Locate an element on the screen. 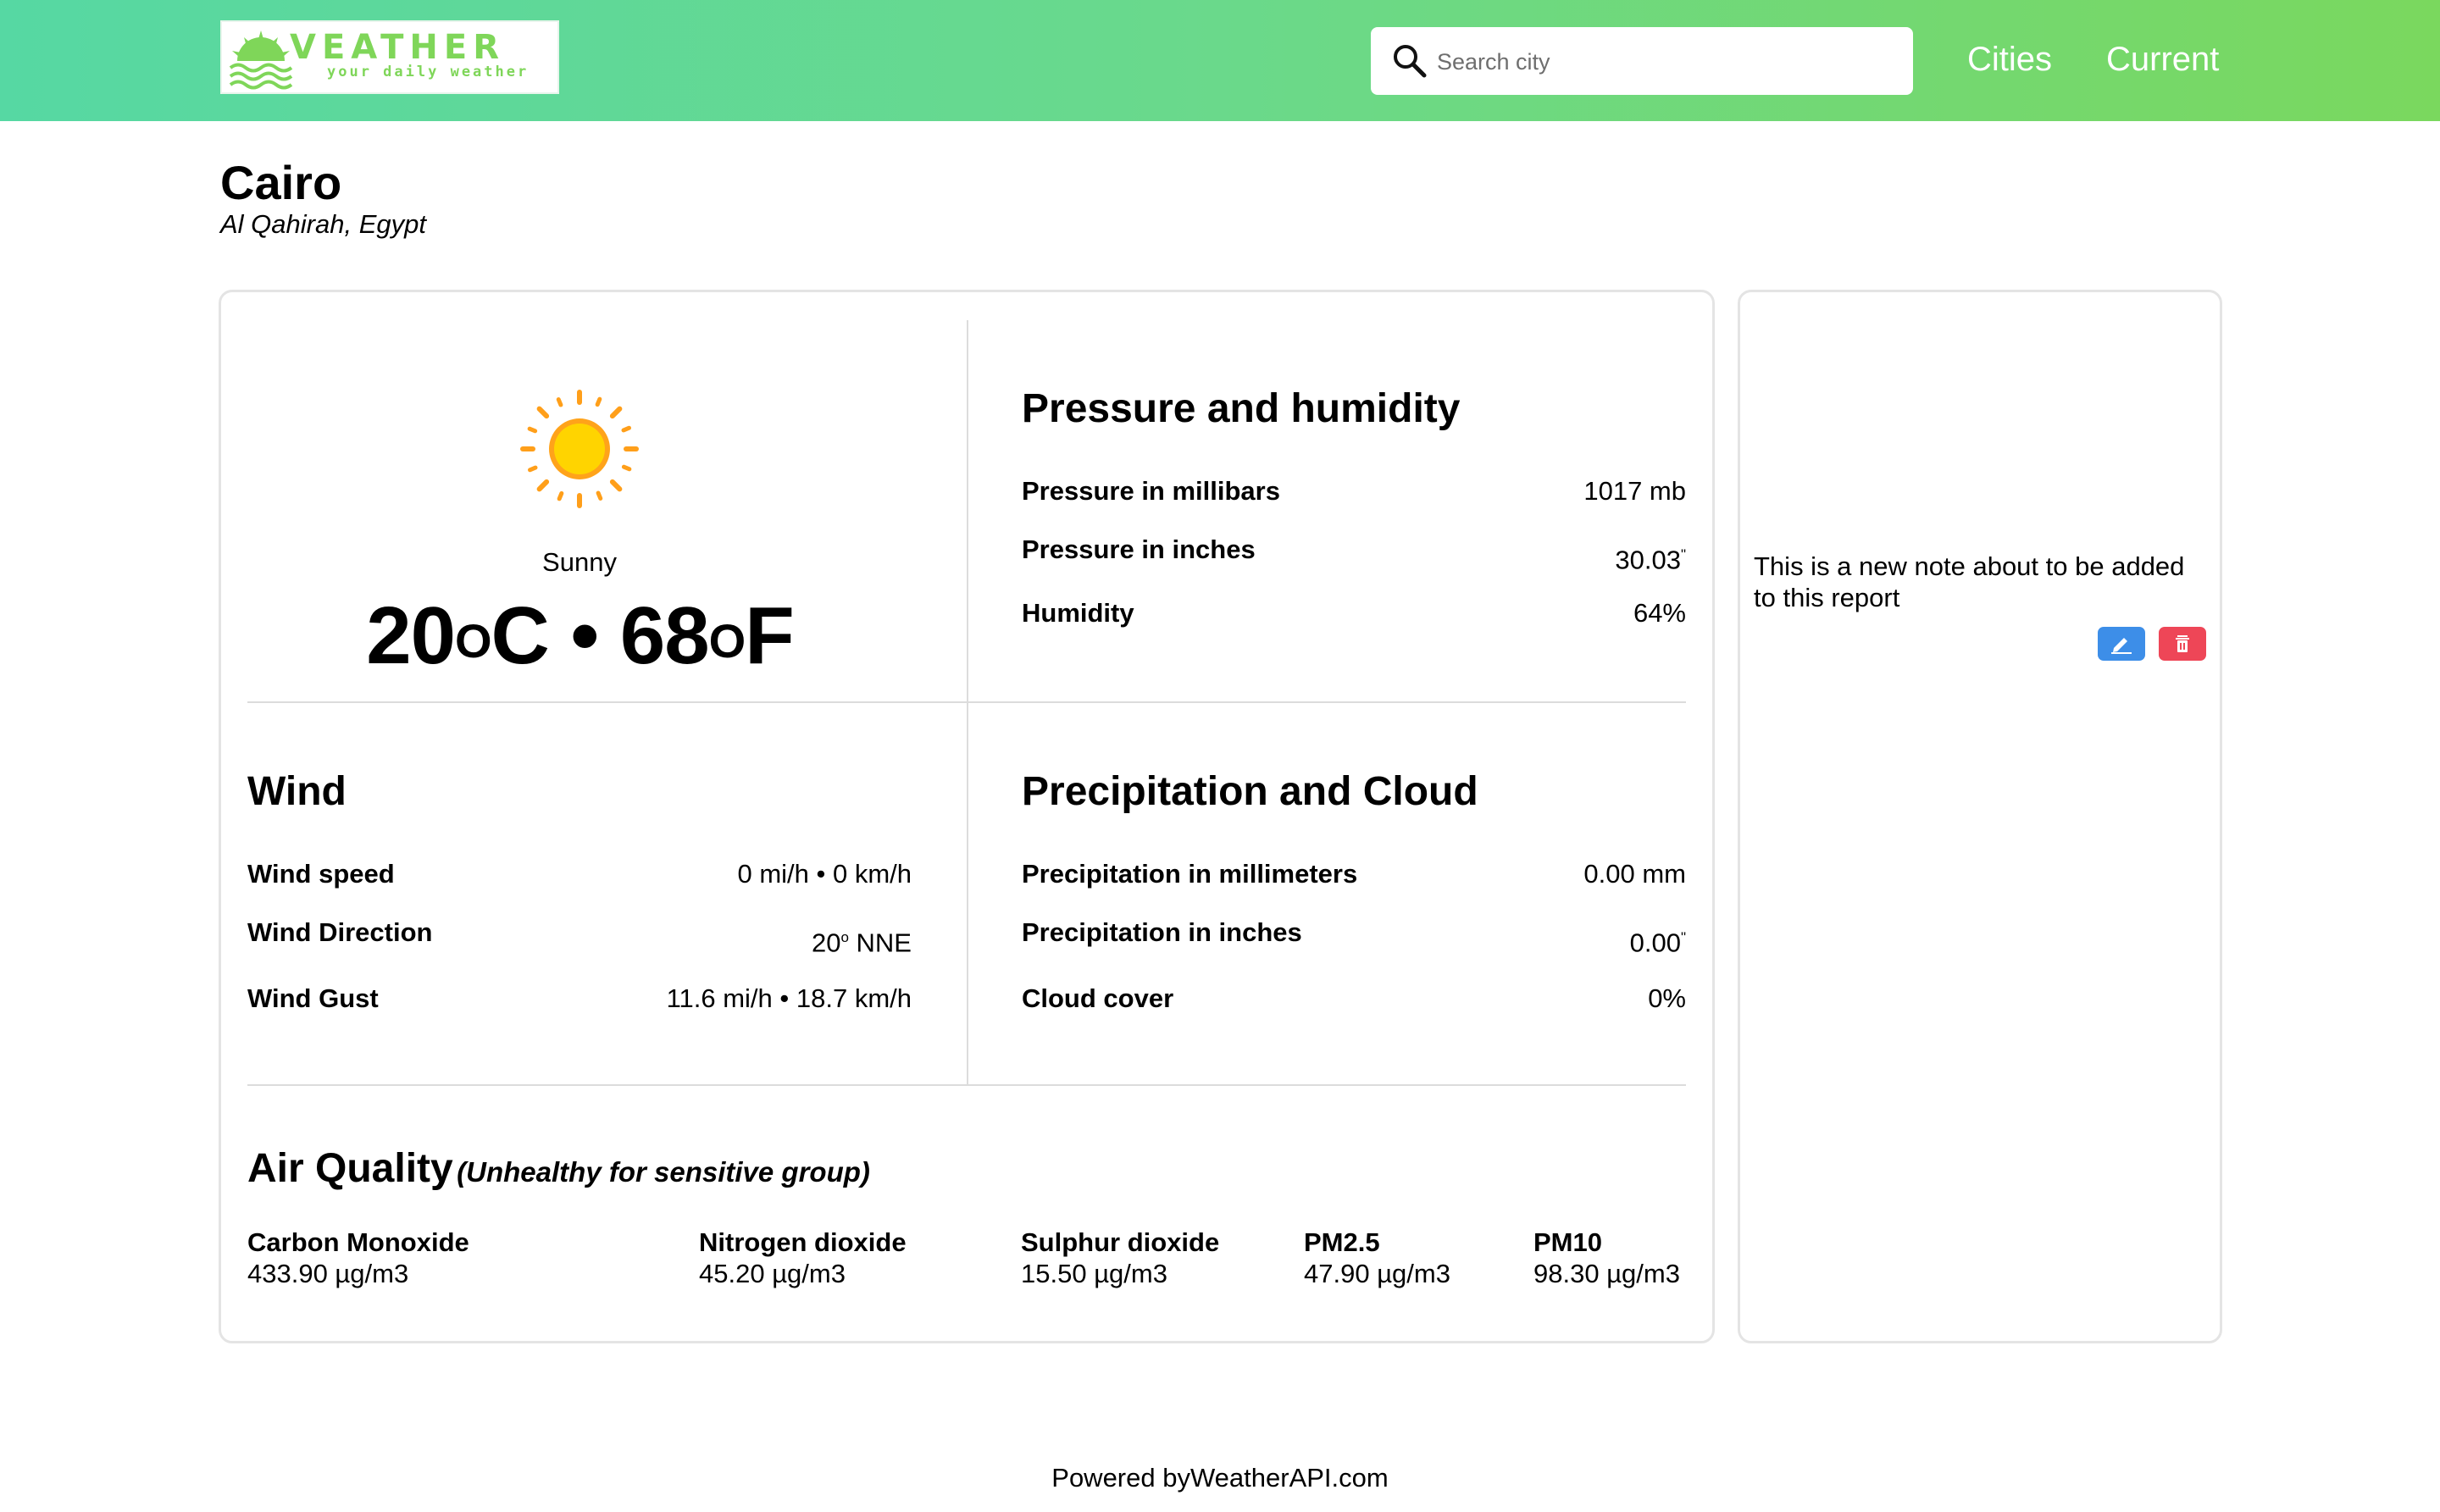  temp-fahrenheit-unit: F is located at coordinates (770, 635).